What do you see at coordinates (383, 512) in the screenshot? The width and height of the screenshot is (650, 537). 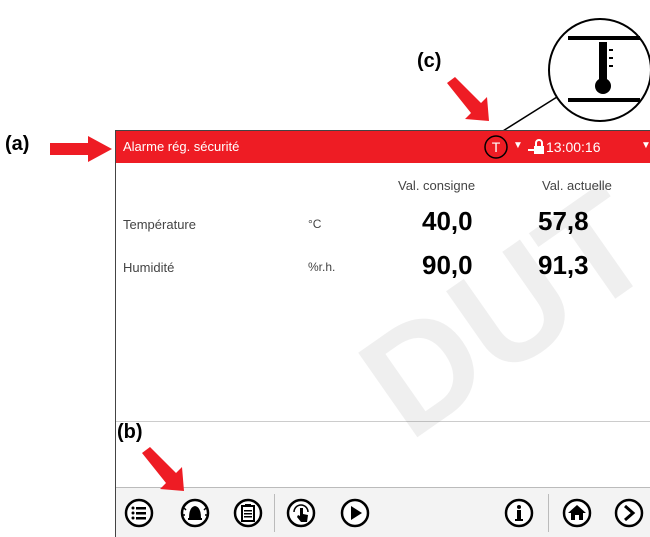 I see `bottom-toolbar` at bounding box center [383, 512].